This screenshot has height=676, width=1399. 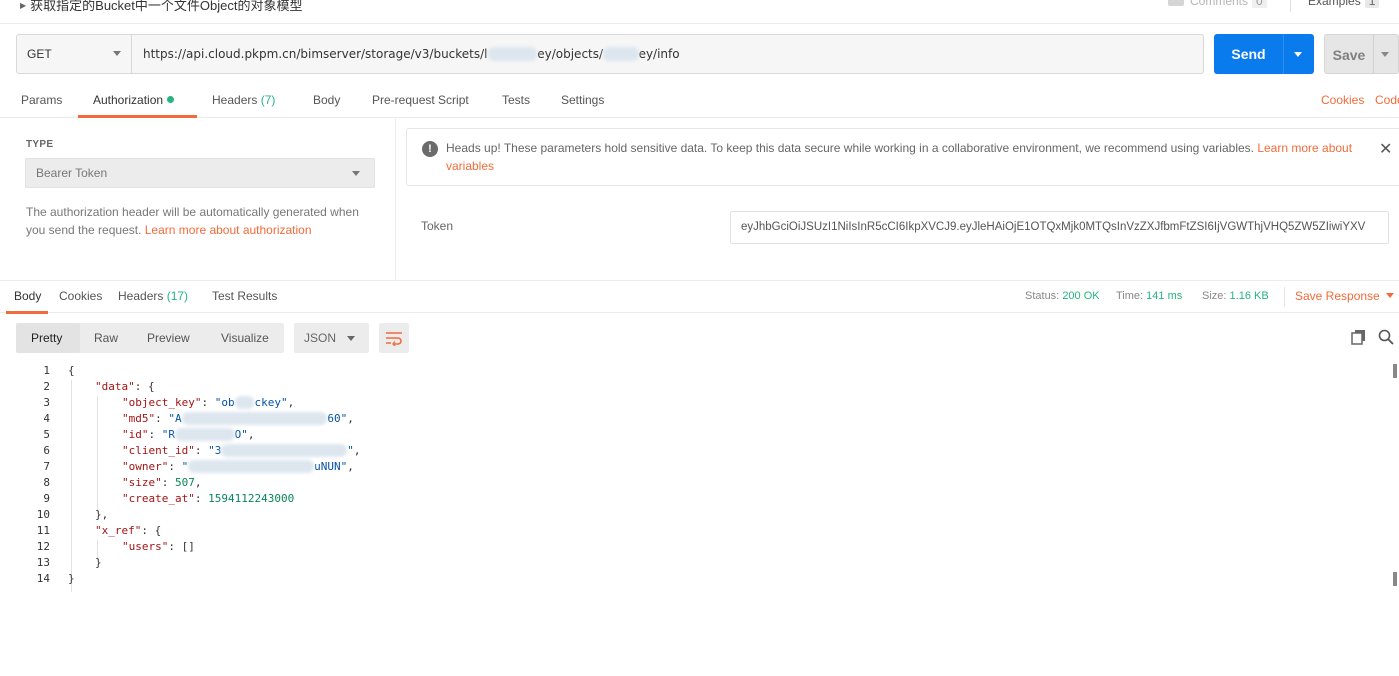 What do you see at coordinates (582, 100) in the screenshot?
I see `tab-settings: Settings` at bounding box center [582, 100].